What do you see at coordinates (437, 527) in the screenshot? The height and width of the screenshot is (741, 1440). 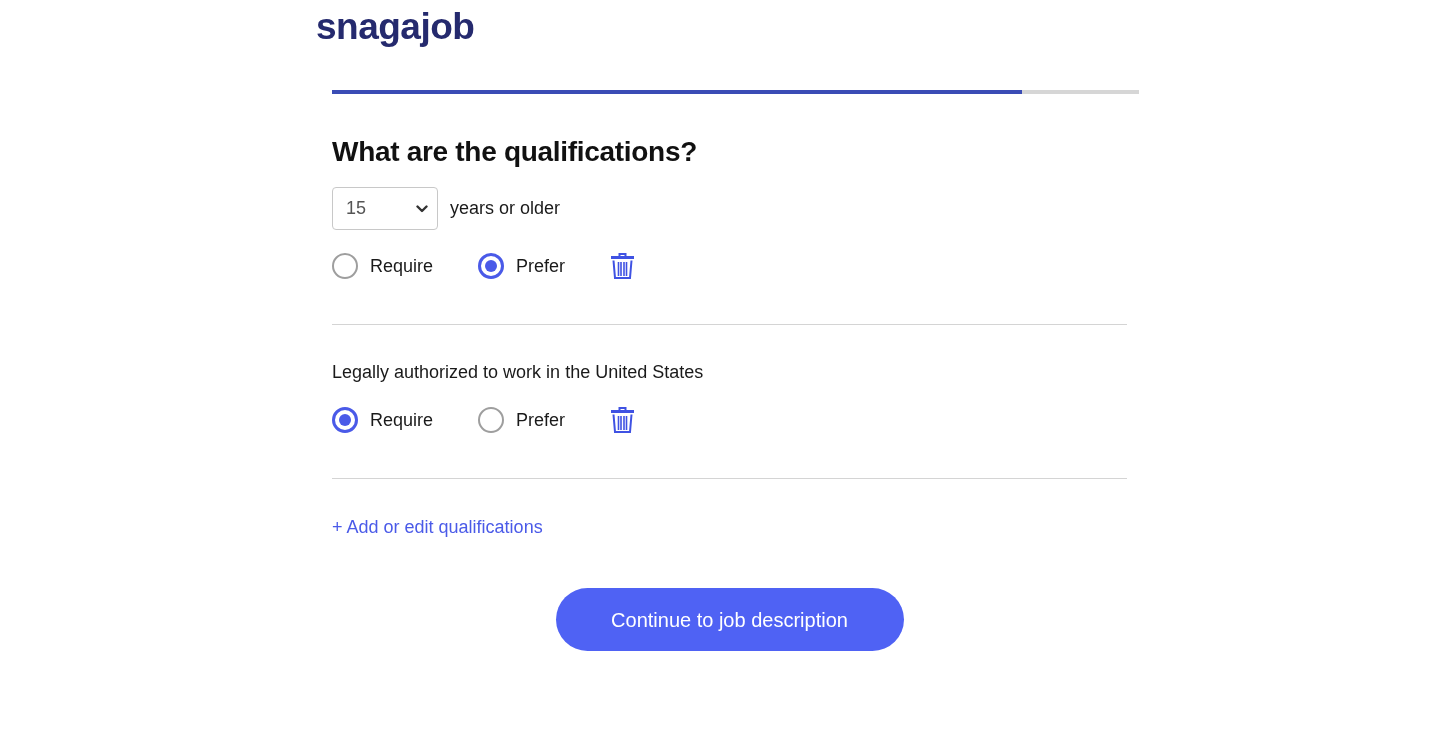 I see `add-qualifications-link: + Add or edit qualifications` at bounding box center [437, 527].